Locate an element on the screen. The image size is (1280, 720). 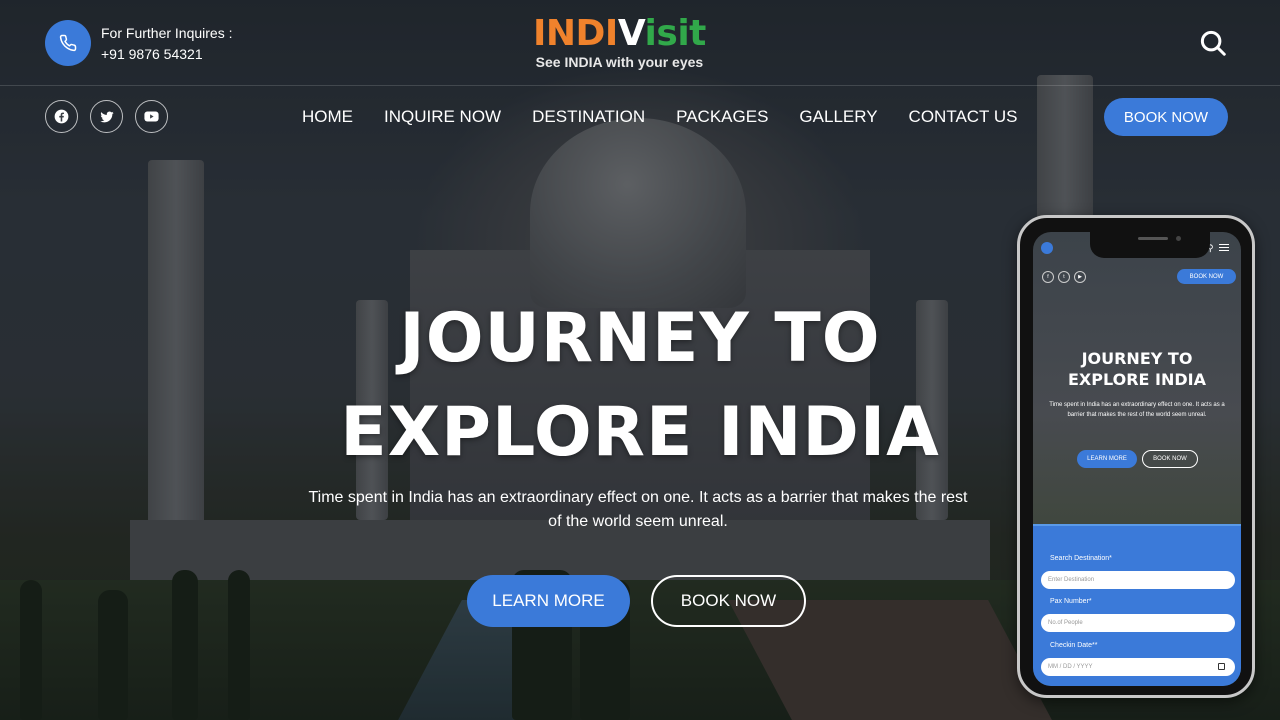
mobile-hero-title: JOURNEY TO EXPLORE INDIA is located at coordinates (1137, 369).